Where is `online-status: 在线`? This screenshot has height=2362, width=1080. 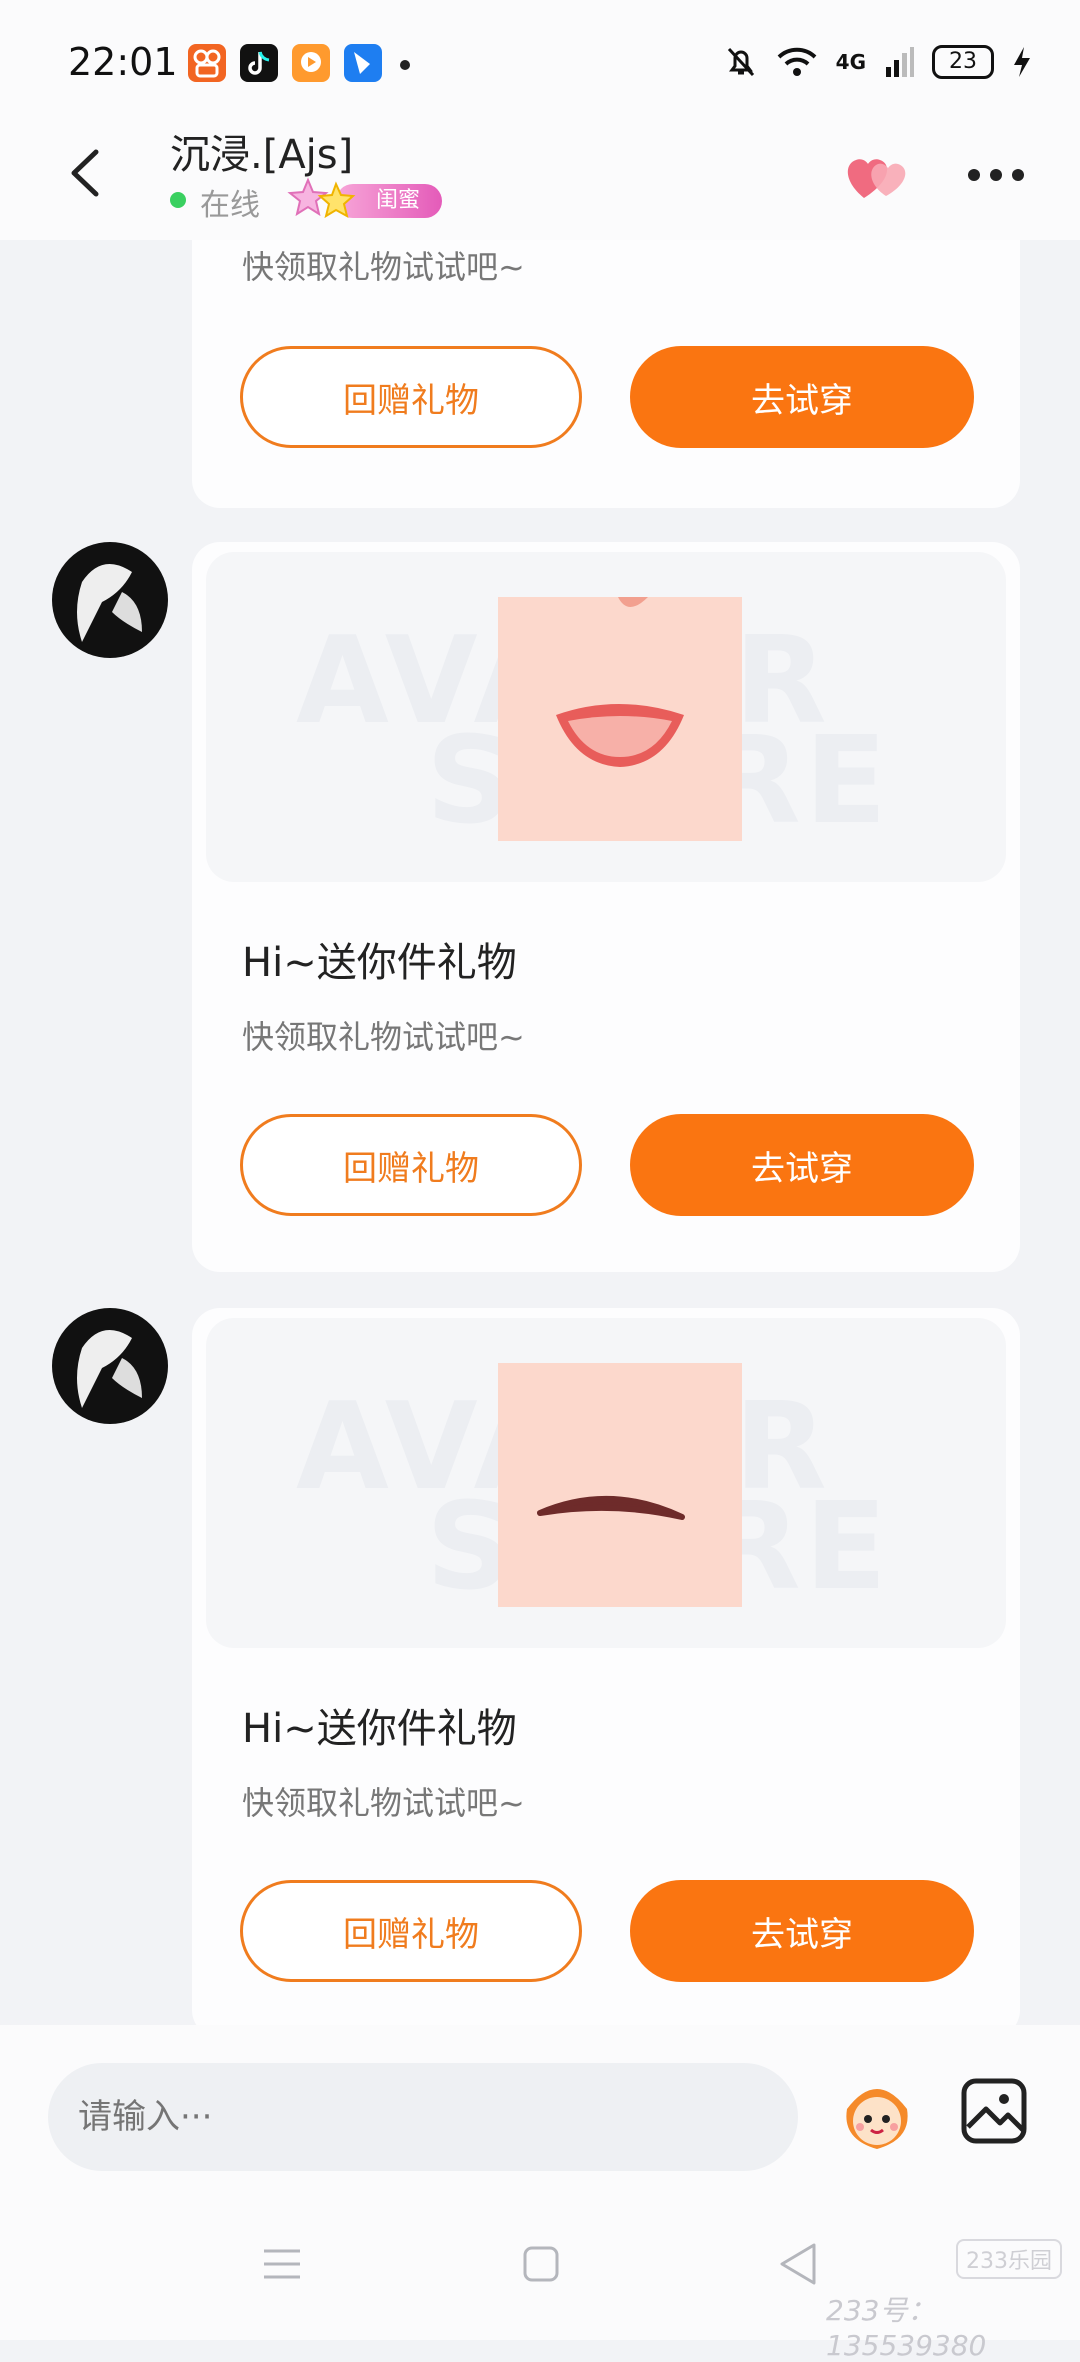 online-status: 在线 is located at coordinates (230, 205).